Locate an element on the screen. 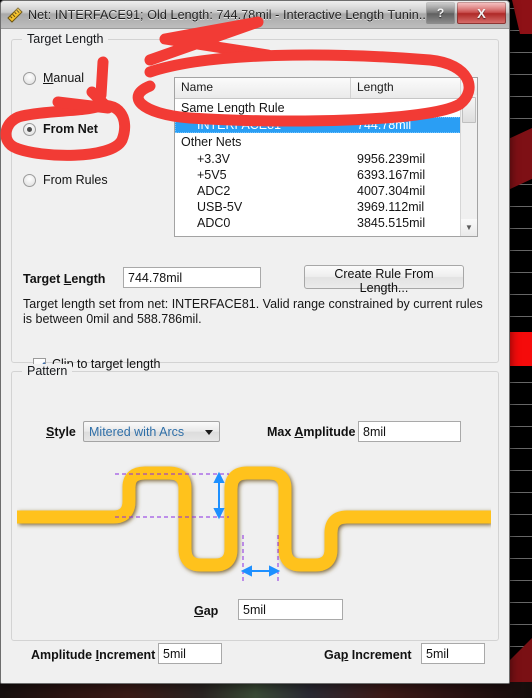  help-button: ? is located at coordinates (440, 13).